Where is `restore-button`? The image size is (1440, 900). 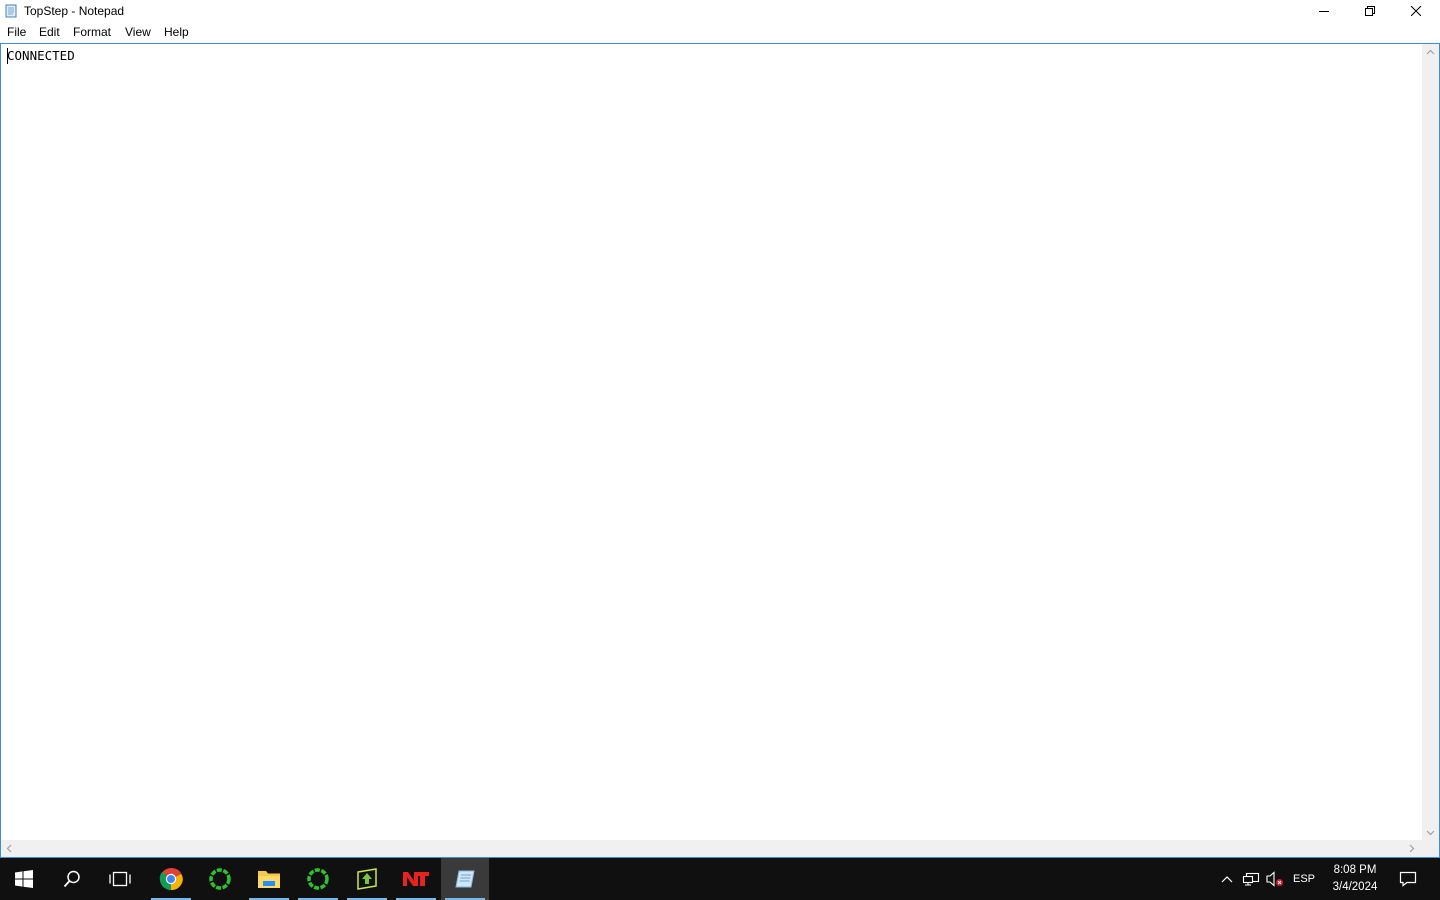 restore-button is located at coordinates (1370, 11).